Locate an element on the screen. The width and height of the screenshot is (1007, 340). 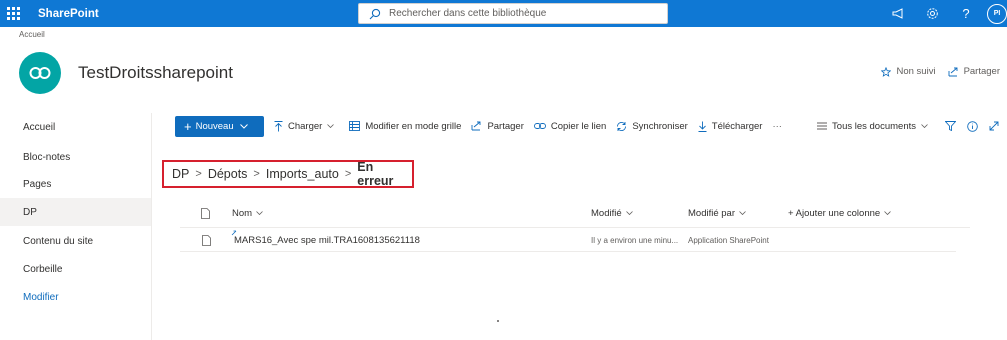
site-actions: Non suivi Partager is located at coordinates (934, 71).